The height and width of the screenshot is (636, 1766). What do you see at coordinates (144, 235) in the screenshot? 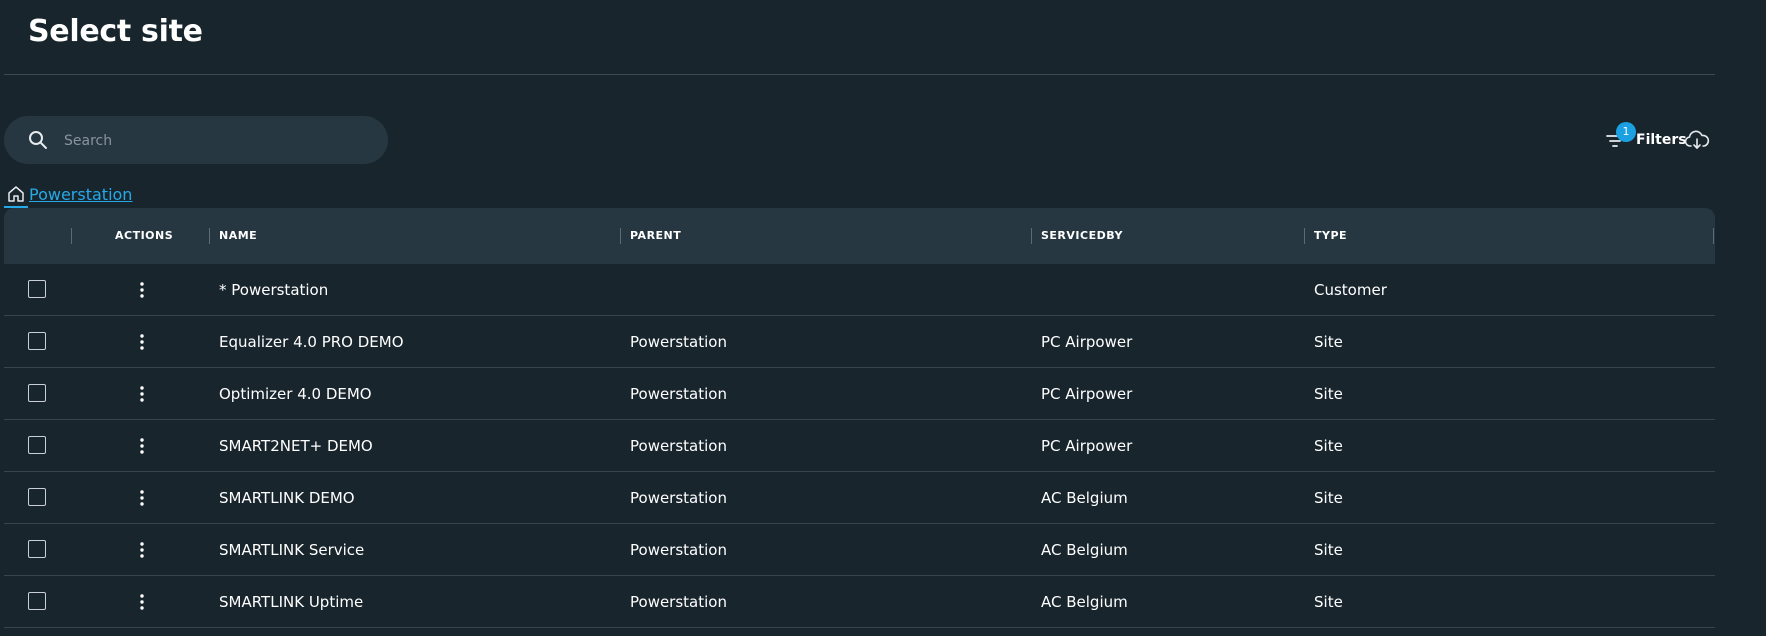
I see `column-header-actions: ACTIONS` at bounding box center [144, 235].